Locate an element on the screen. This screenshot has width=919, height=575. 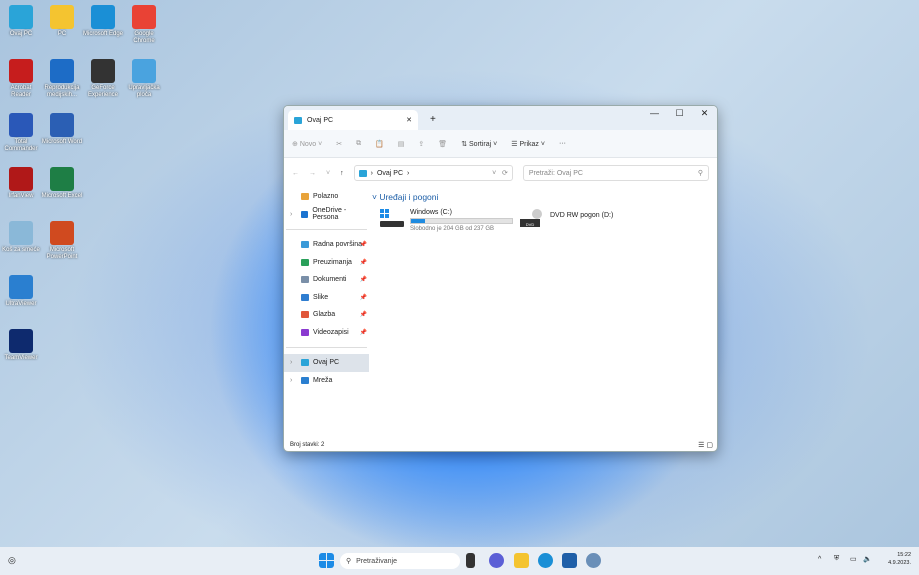
view-toggle-icons: ☰ ▢ is located at coordinates (705, 445).